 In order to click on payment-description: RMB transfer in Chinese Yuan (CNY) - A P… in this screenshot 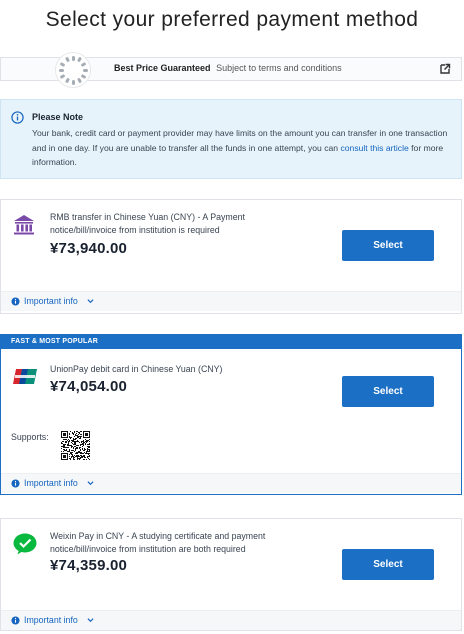, I will do `click(147, 223)`.